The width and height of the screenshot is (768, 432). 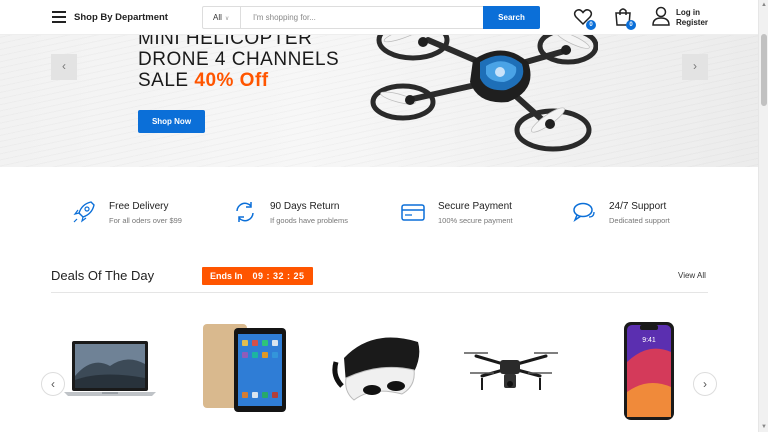 I want to click on feature-title: Secure Payment, so click(x=475, y=206).